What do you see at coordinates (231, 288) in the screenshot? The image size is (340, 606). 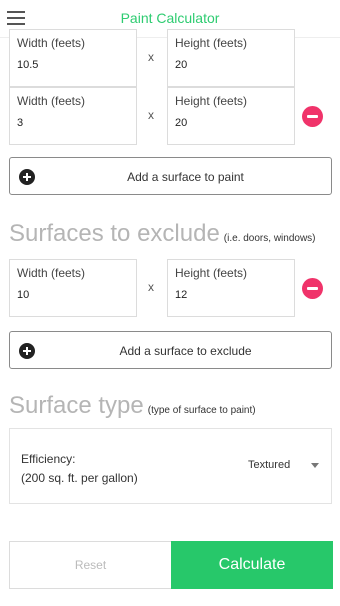 I see `height-field: Height (feets) 12` at bounding box center [231, 288].